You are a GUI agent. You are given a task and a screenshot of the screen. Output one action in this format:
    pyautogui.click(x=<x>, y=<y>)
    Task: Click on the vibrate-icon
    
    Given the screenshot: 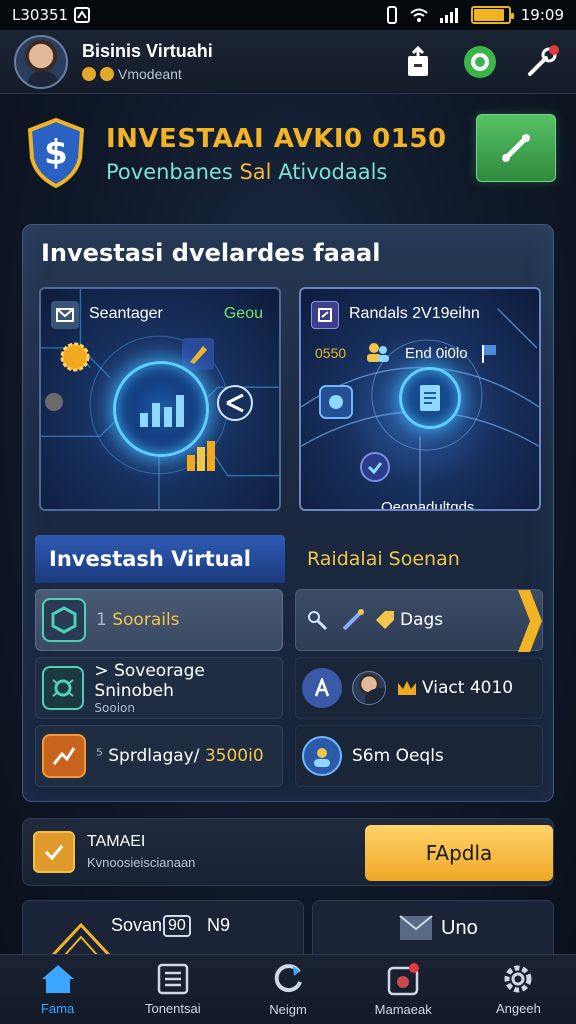 What is the action you would take?
    pyautogui.click(x=391, y=15)
    